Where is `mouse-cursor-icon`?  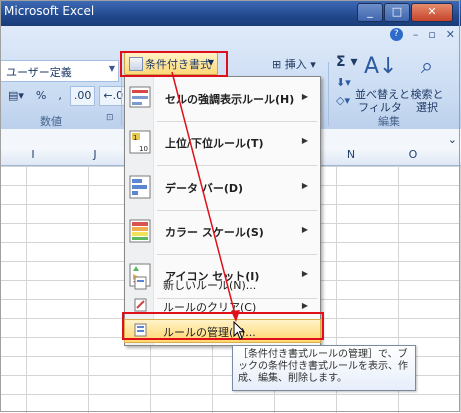 mouse-cursor-icon is located at coordinates (239, 330).